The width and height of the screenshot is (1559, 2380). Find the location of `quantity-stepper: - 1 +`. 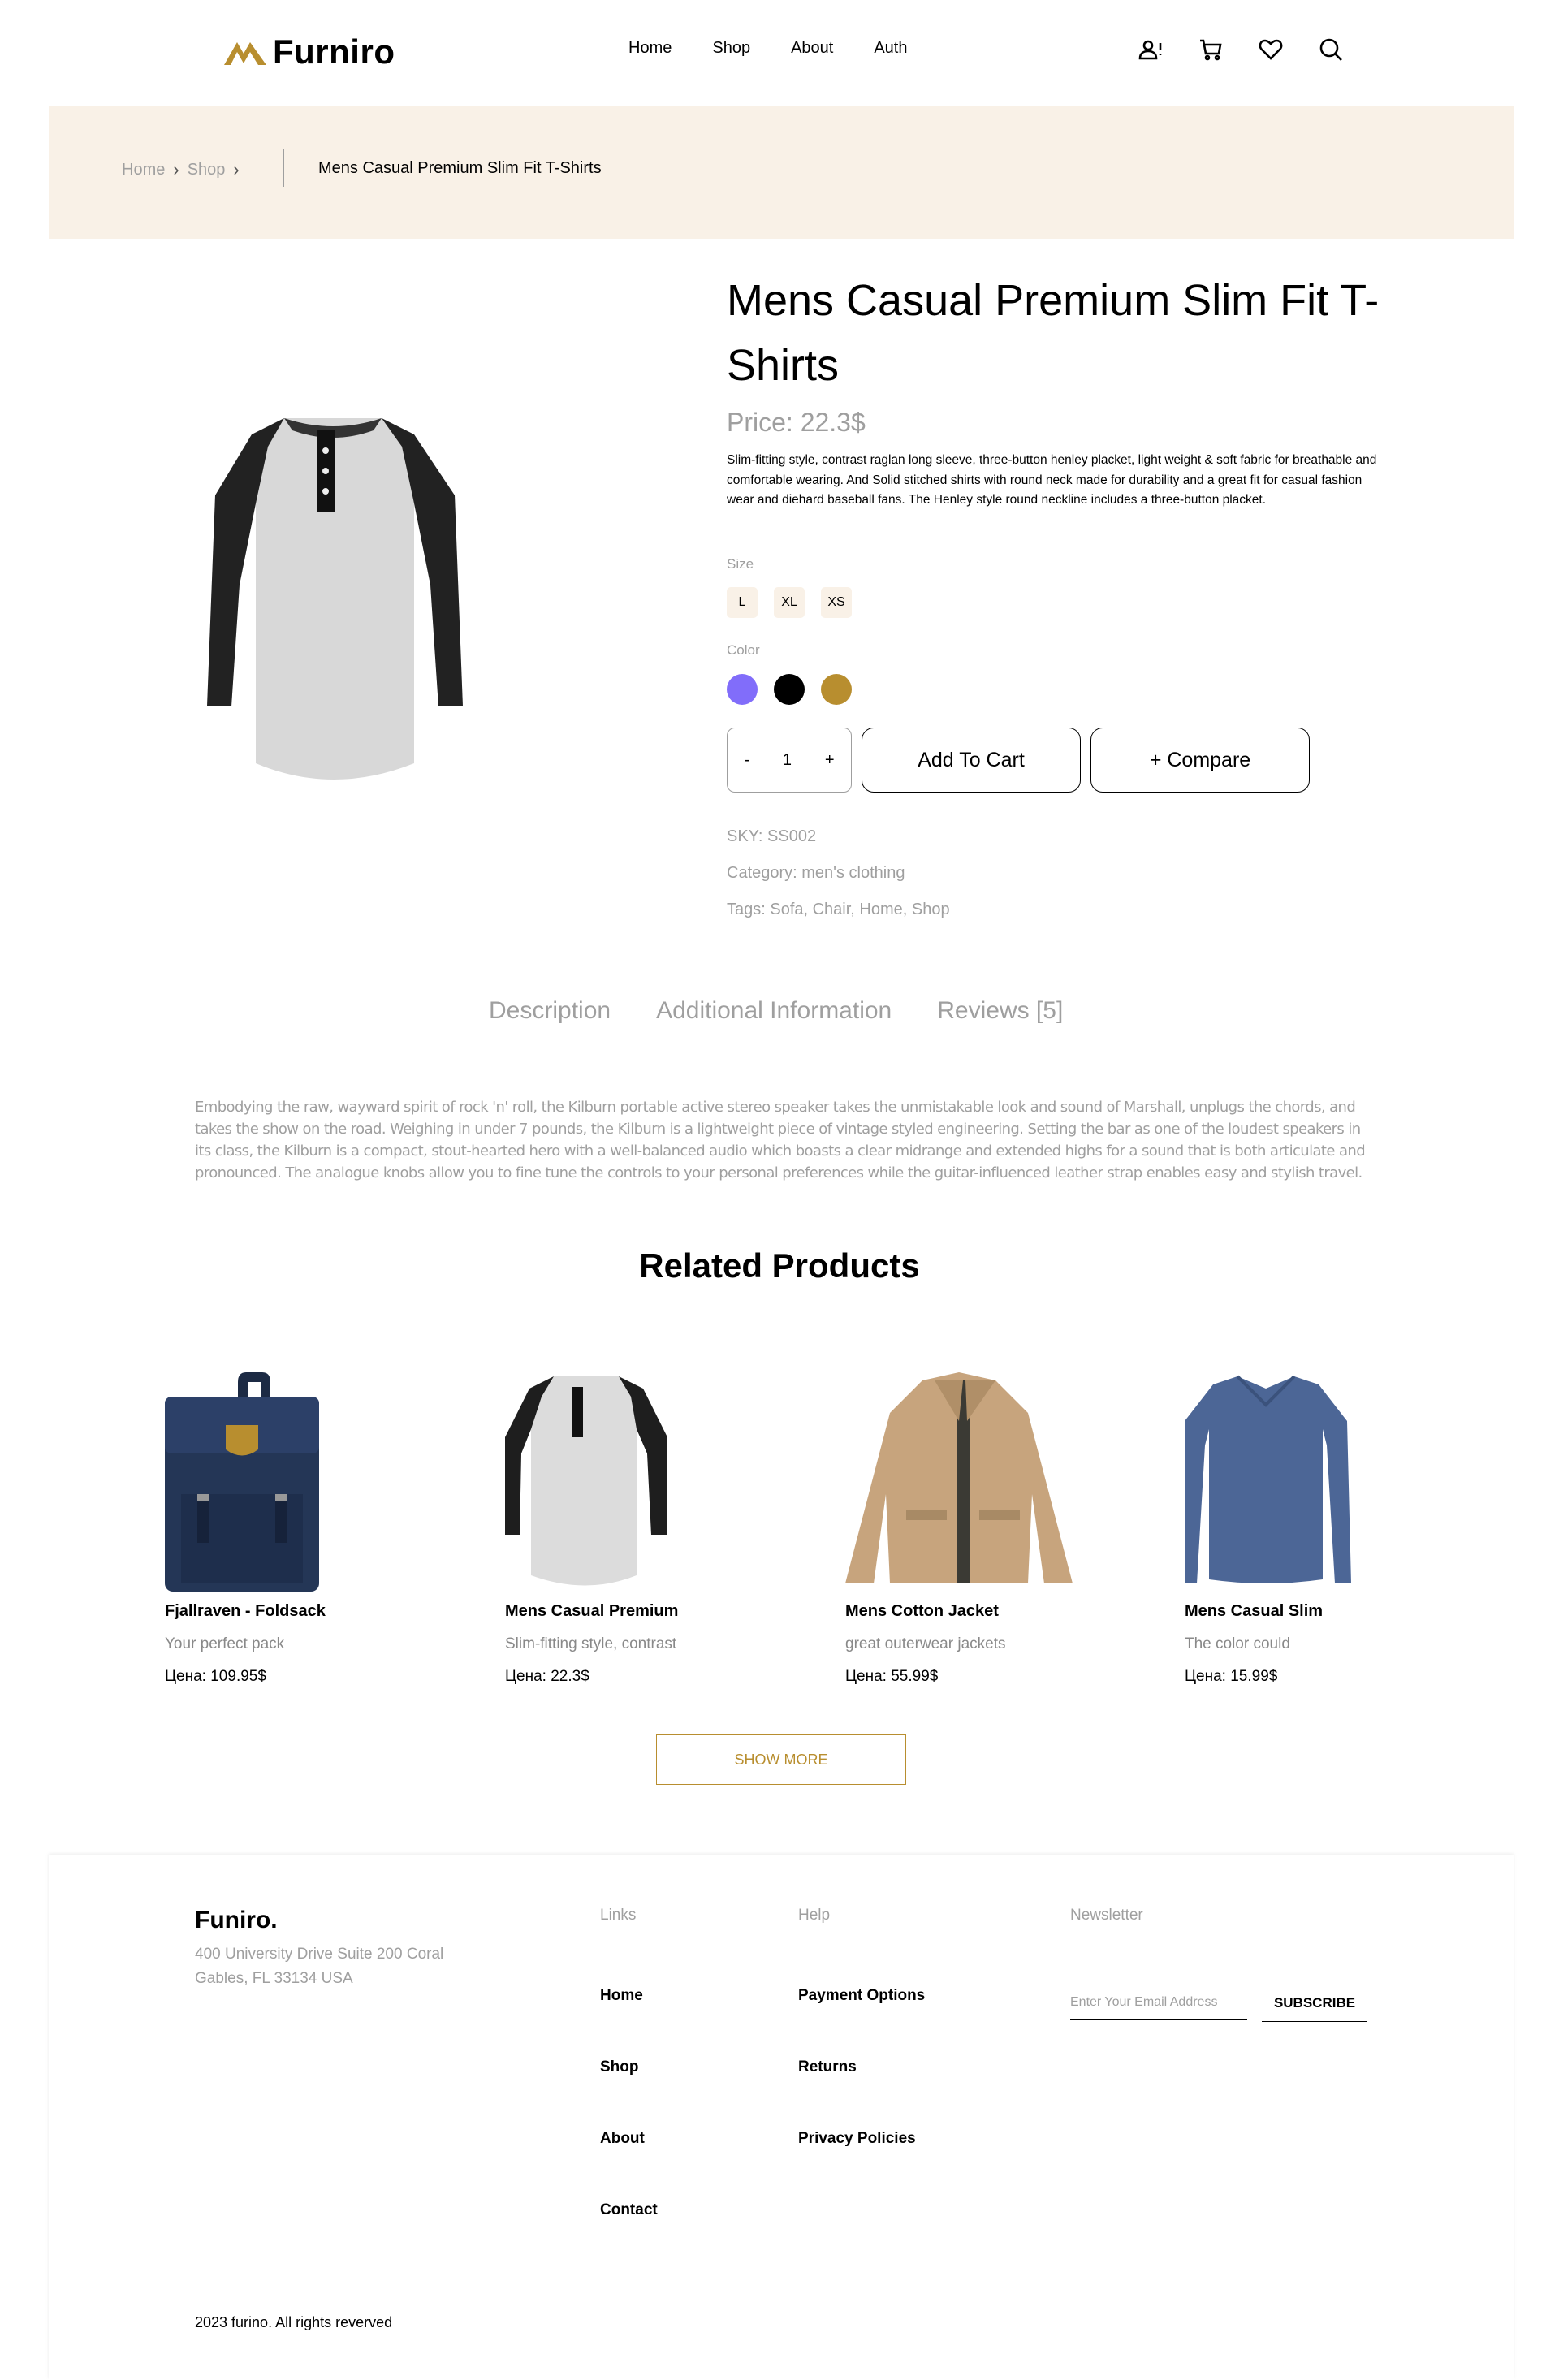

quantity-stepper: - 1 + is located at coordinates (789, 760).